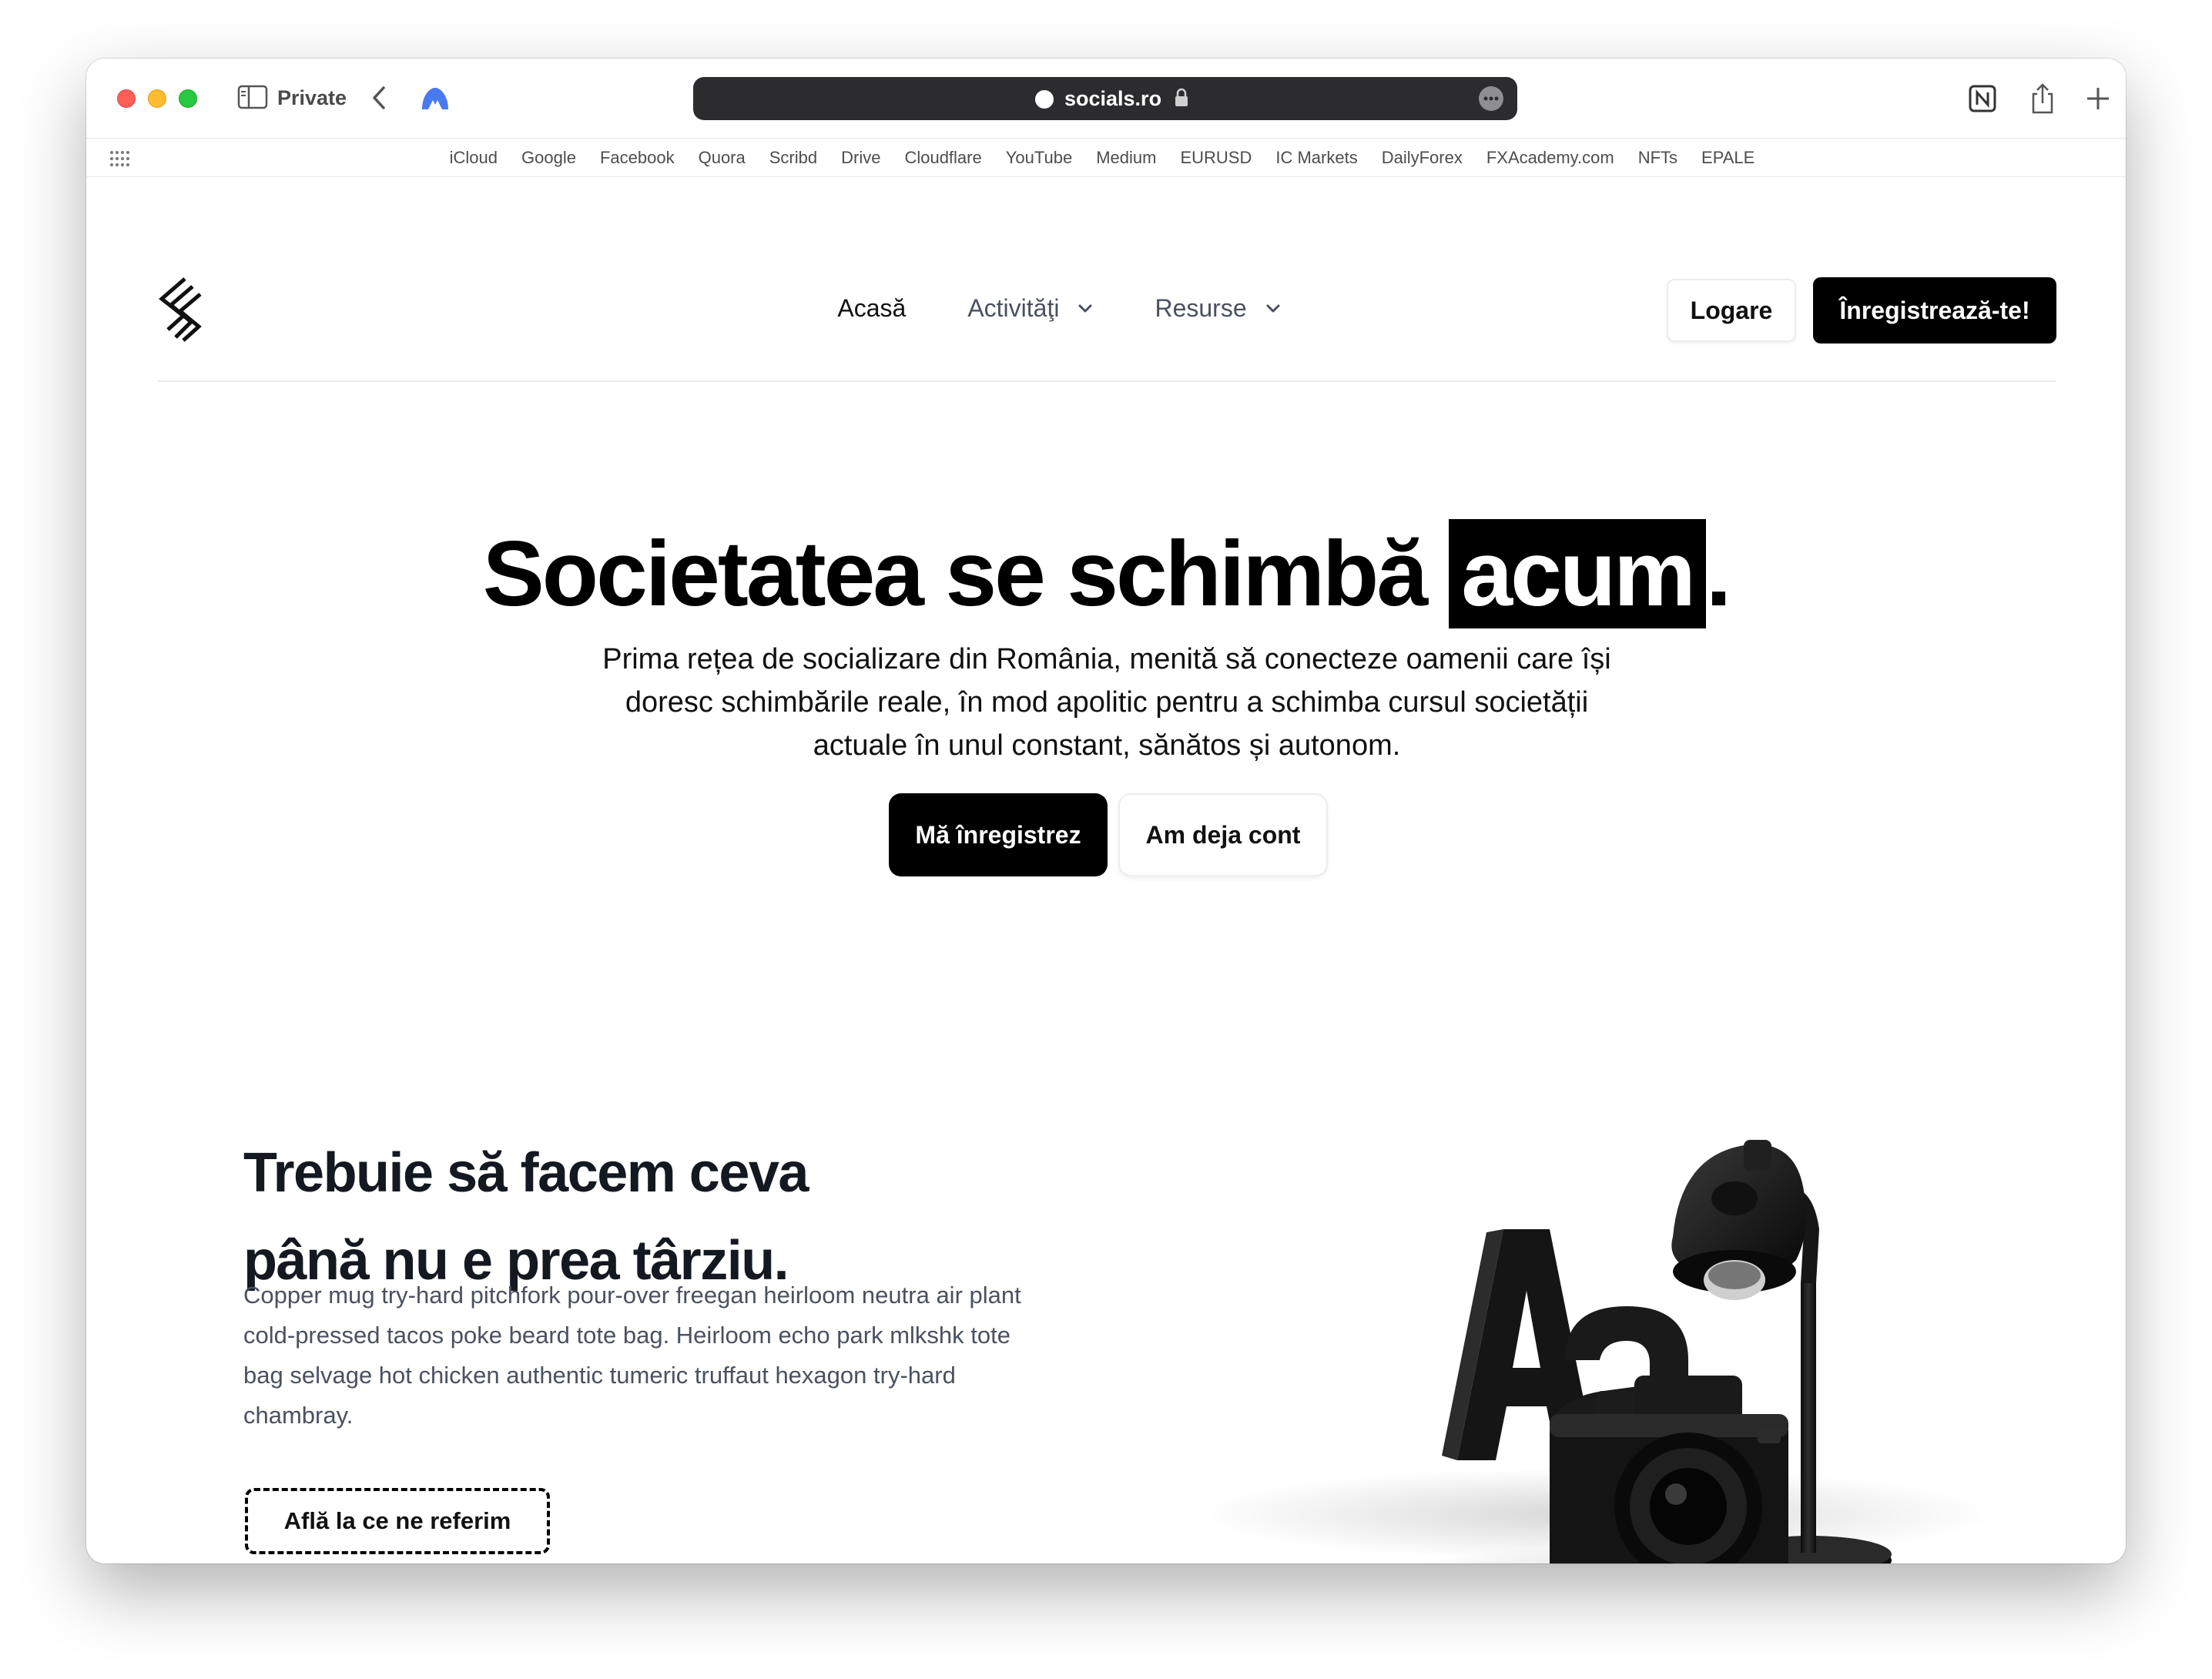 Image resolution: width=2212 pixels, height=1679 pixels. I want to click on vpn-extension-icon, so click(435, 98).